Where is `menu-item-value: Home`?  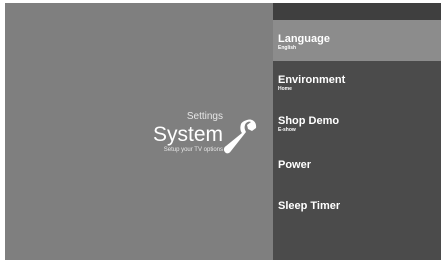 menu-item-value: Home is located at coordinates (285, 89).